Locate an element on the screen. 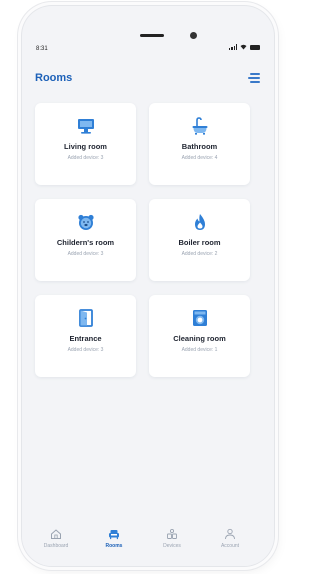 The width and height of the screenshot is (320, 574). status-time: 8:31 is located at coordinates (42, 49).